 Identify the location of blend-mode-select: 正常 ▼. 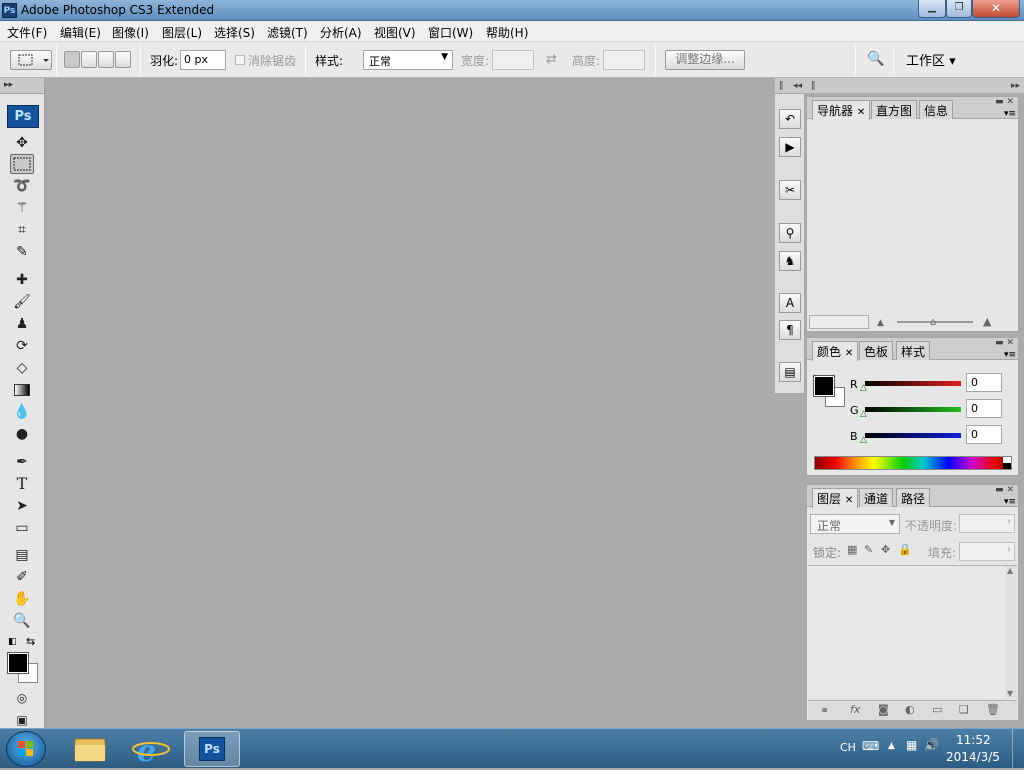
(855, 524).